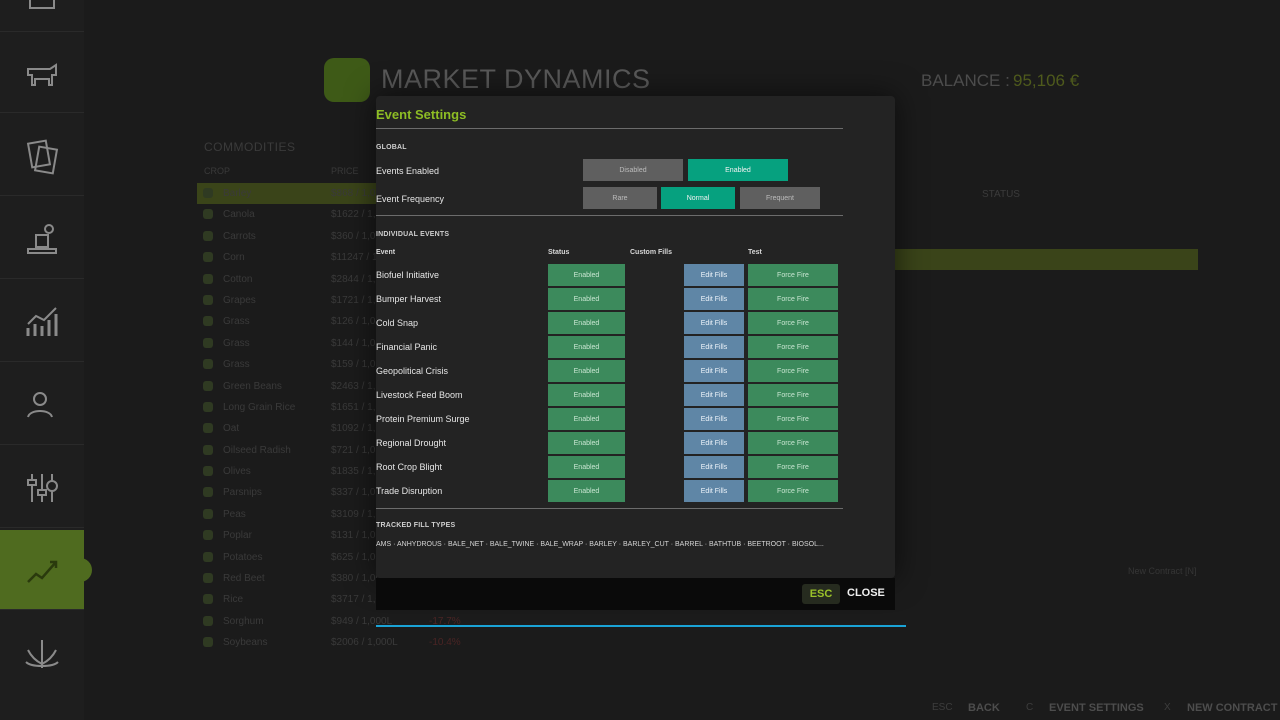 The height and width of the screenshot is (720, 1280). I want to click on sidebar-item-profile, so click(42, 405).